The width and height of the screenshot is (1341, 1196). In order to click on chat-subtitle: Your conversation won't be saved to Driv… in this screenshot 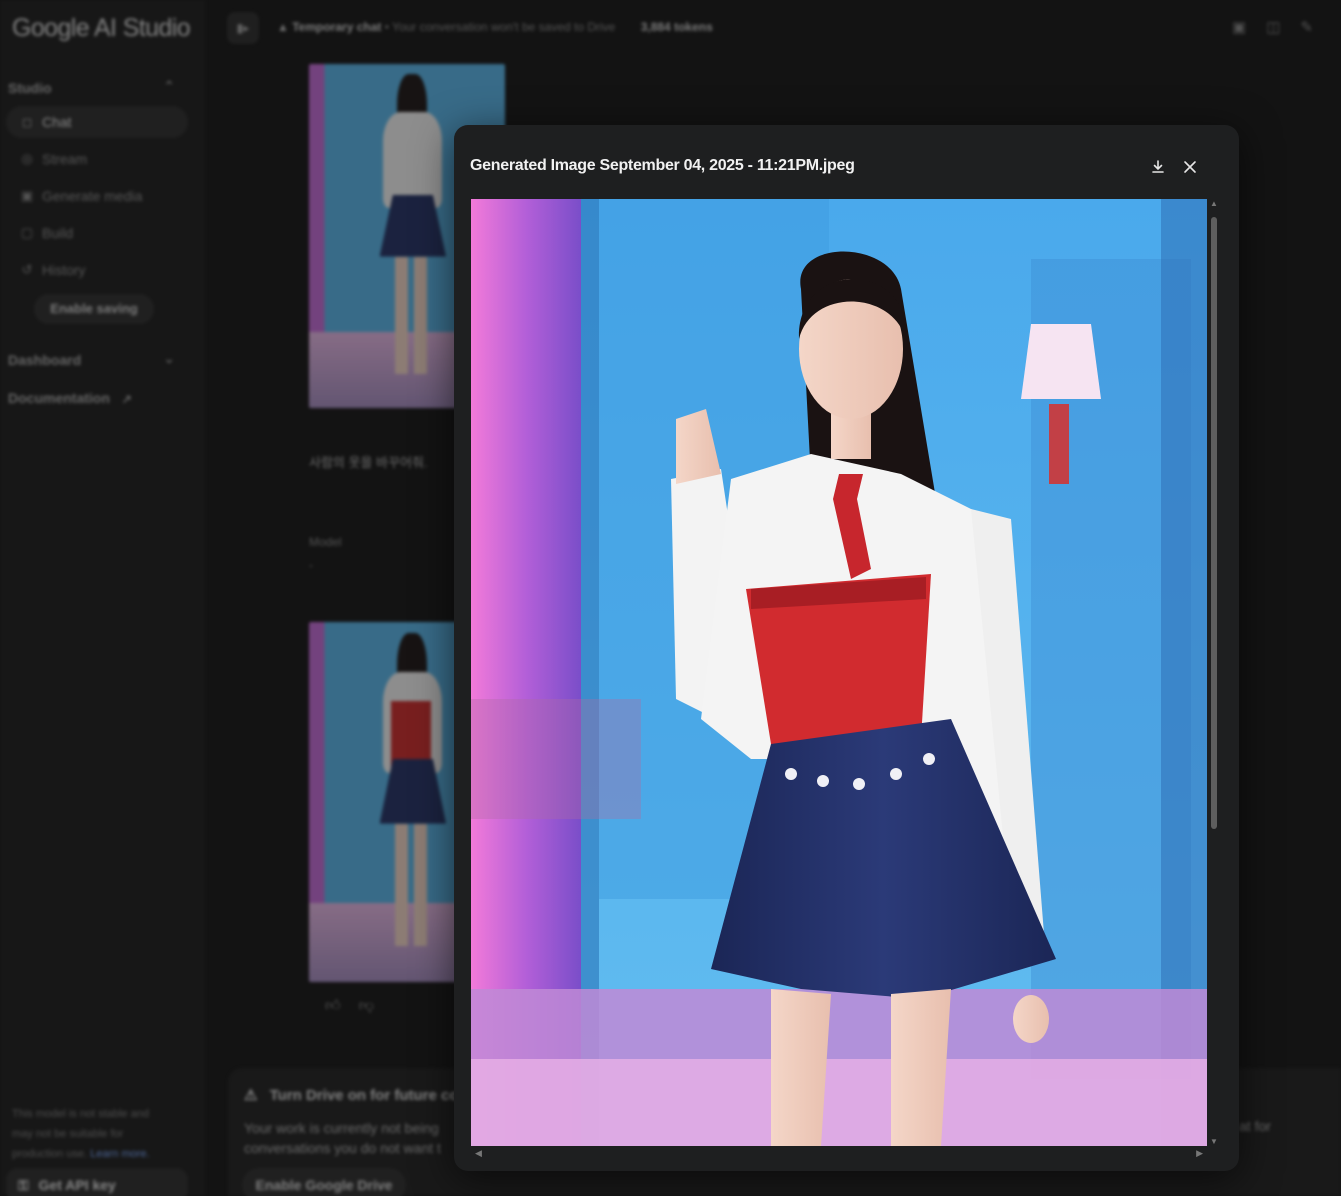, I will do `click(504, 27)`.